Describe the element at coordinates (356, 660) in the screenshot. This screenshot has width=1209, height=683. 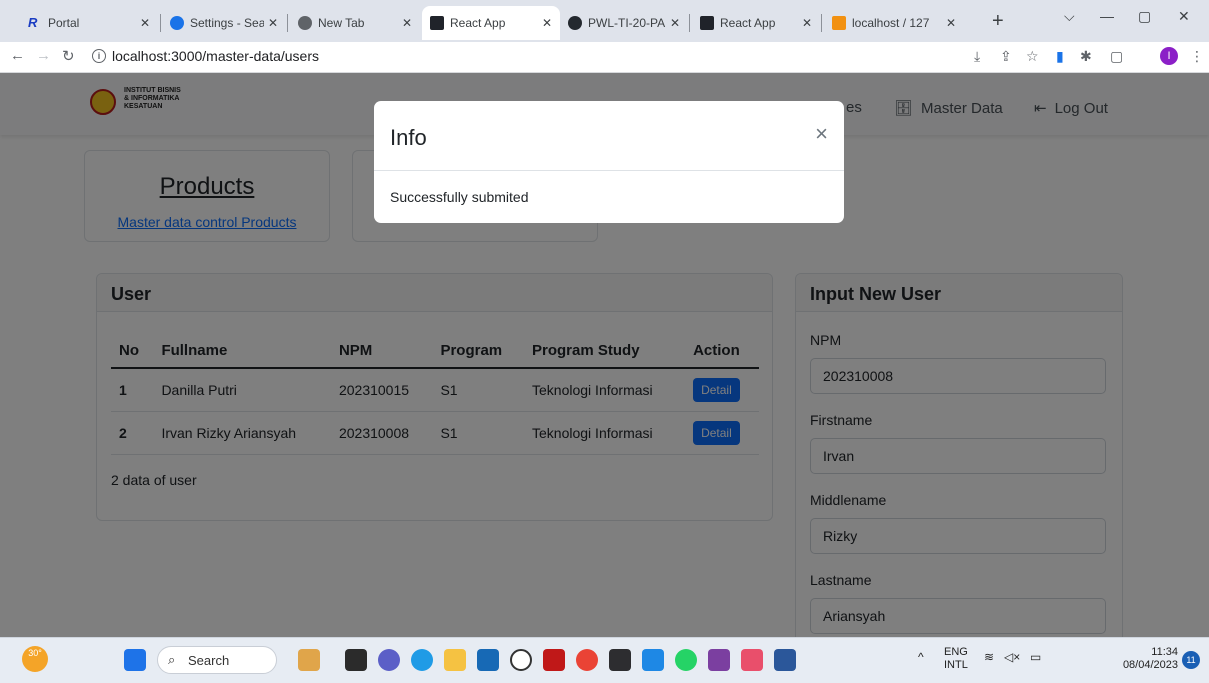
I see `task-view-icon` at that location.